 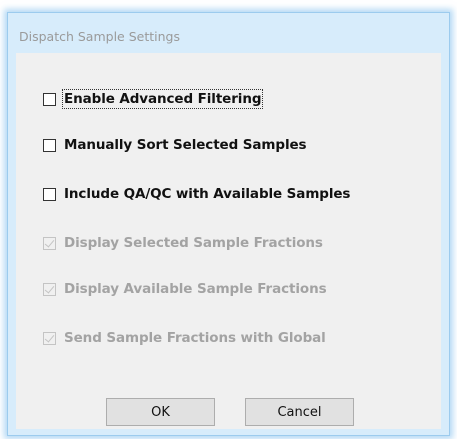 I want to click on option-manually-sort-selected-samples: Manually Sort Selected Samples, so click(x=175, y=145).